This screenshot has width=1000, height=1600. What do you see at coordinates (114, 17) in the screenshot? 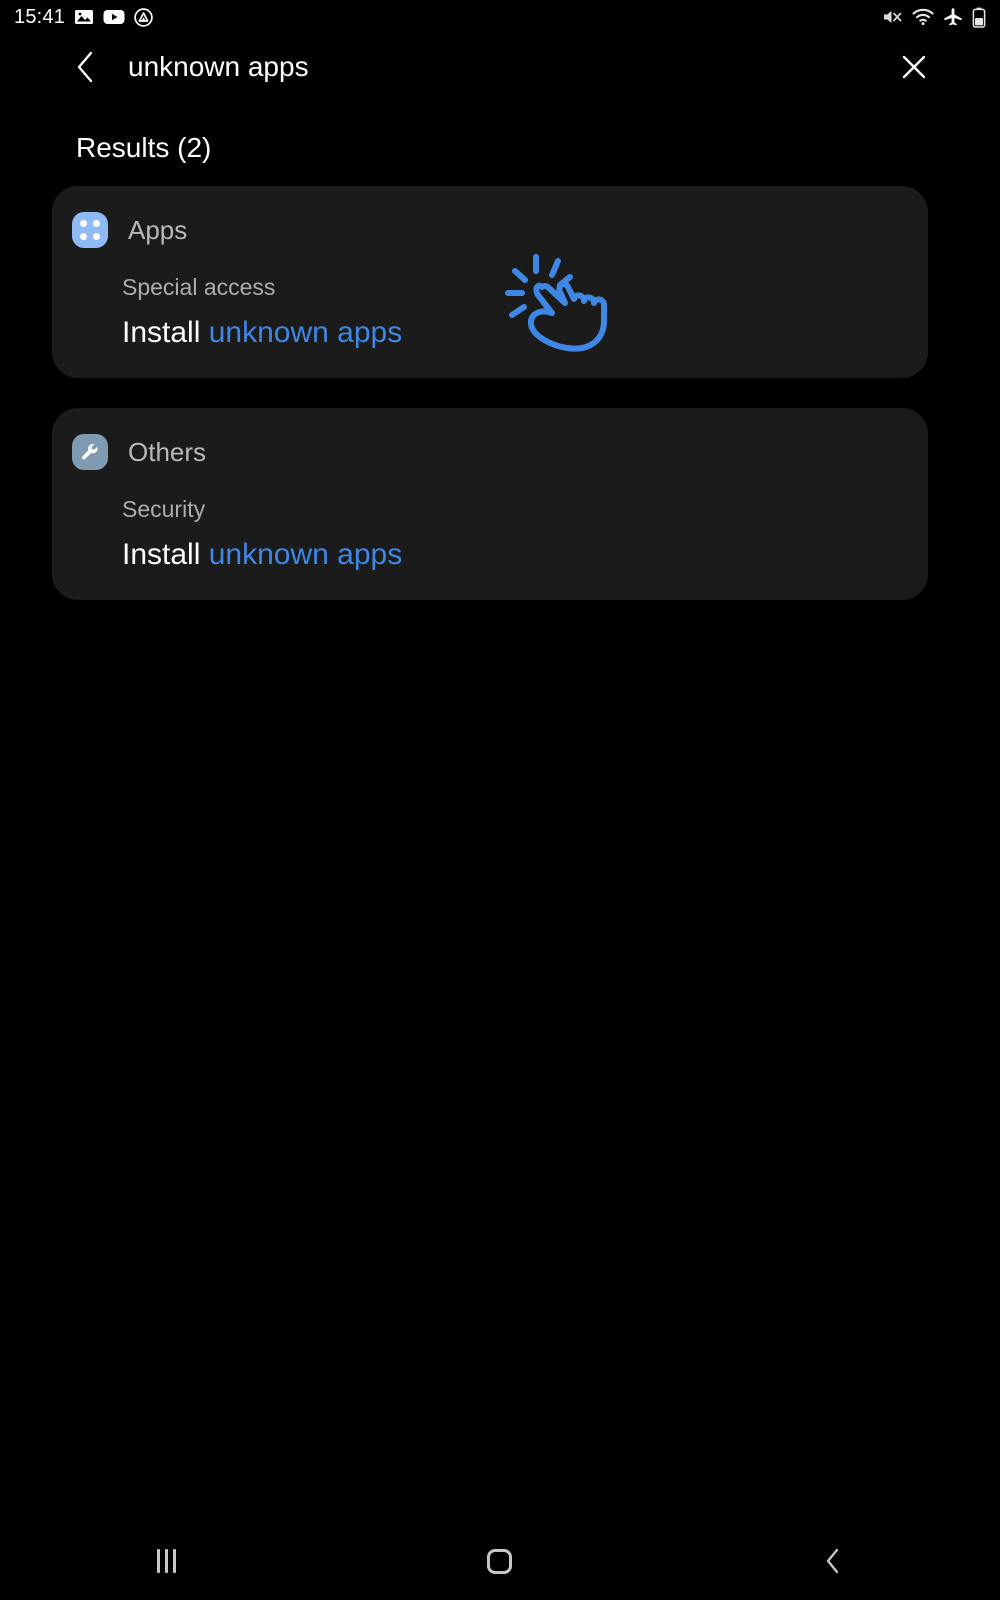
I see `youtube-icon` at bounding box center [114, 17].